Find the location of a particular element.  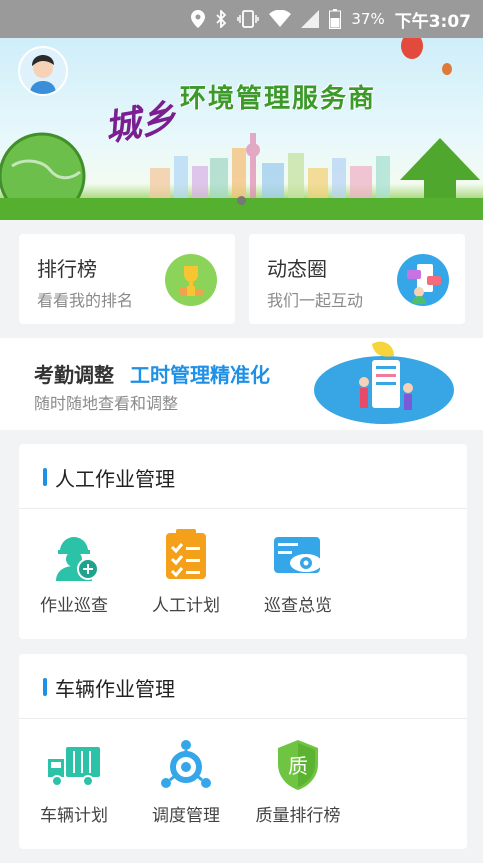

patrol-overview-label: 巡查总览 is located at coordinates (298, 606).